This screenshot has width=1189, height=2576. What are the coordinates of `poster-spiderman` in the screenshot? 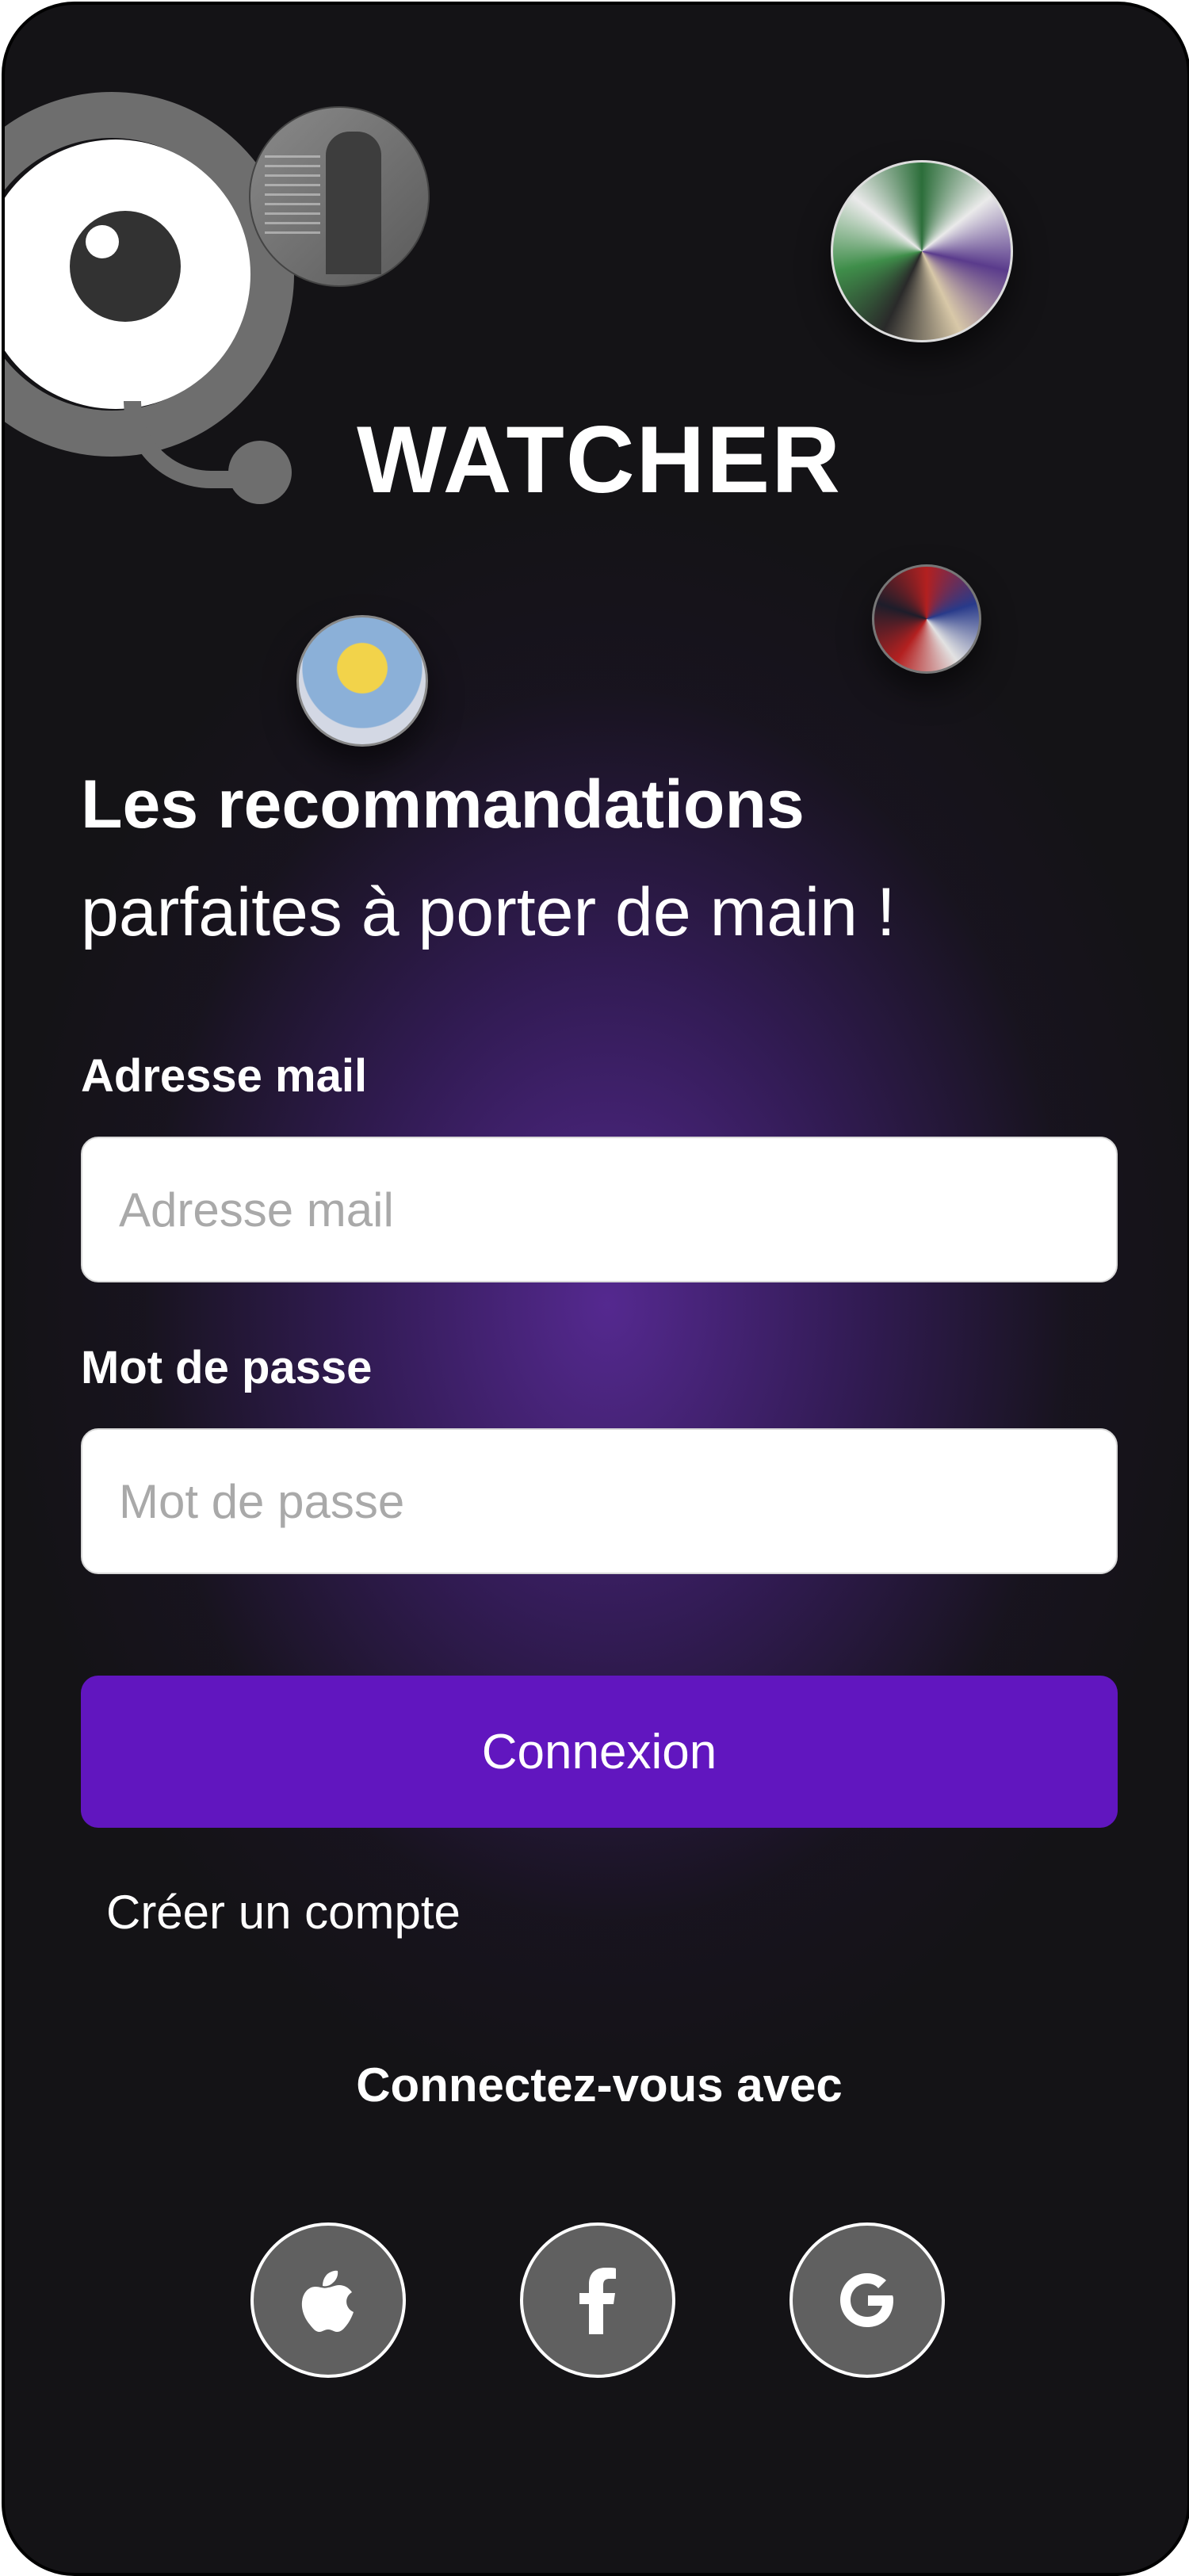 It's located at (926, 619).